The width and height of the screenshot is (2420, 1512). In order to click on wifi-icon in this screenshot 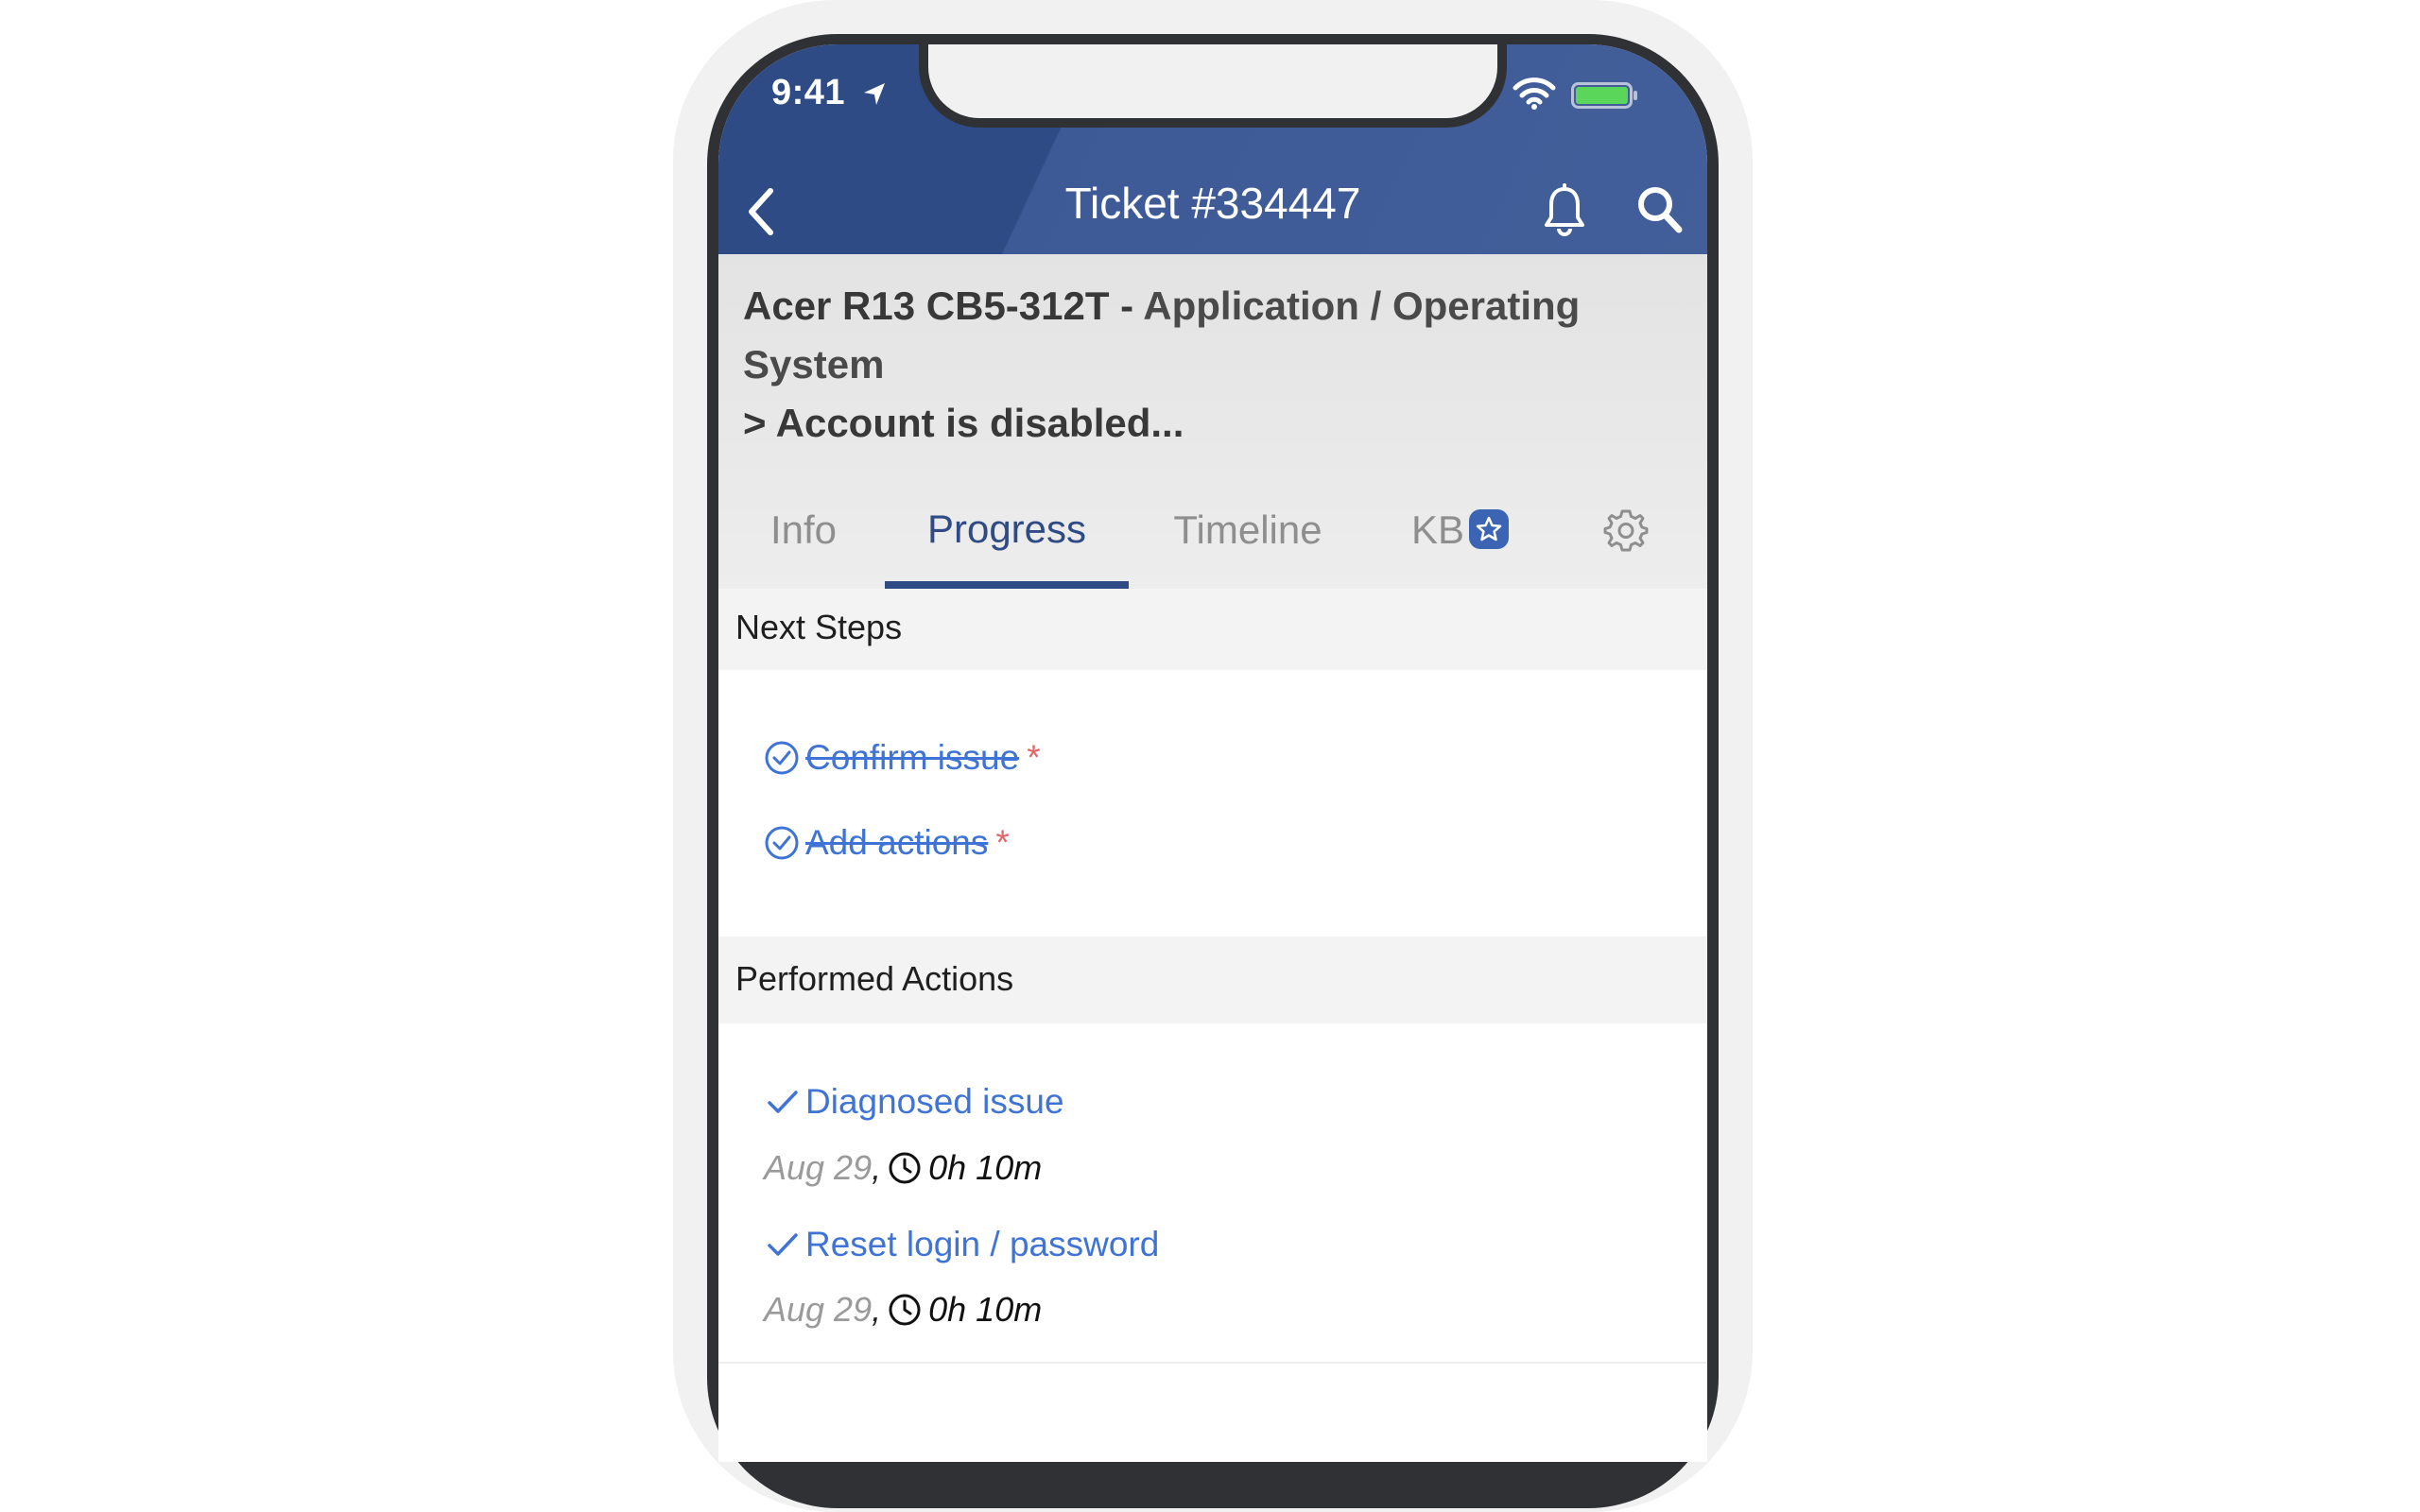, I will do `click(1534, 93)`.